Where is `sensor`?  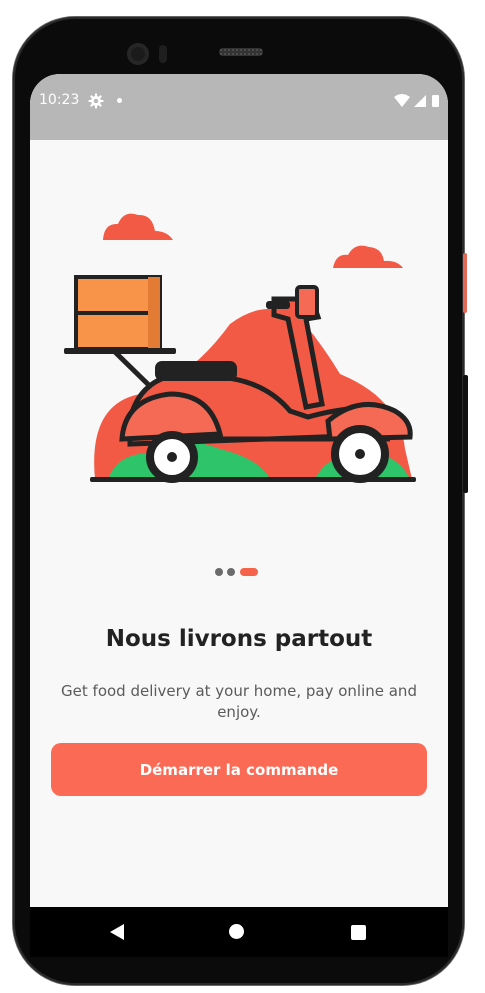 sensor is located at coordinates (163, 54).